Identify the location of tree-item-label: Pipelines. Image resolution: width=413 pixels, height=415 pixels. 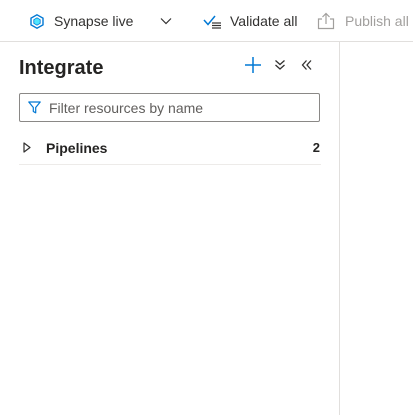
(77, 147).